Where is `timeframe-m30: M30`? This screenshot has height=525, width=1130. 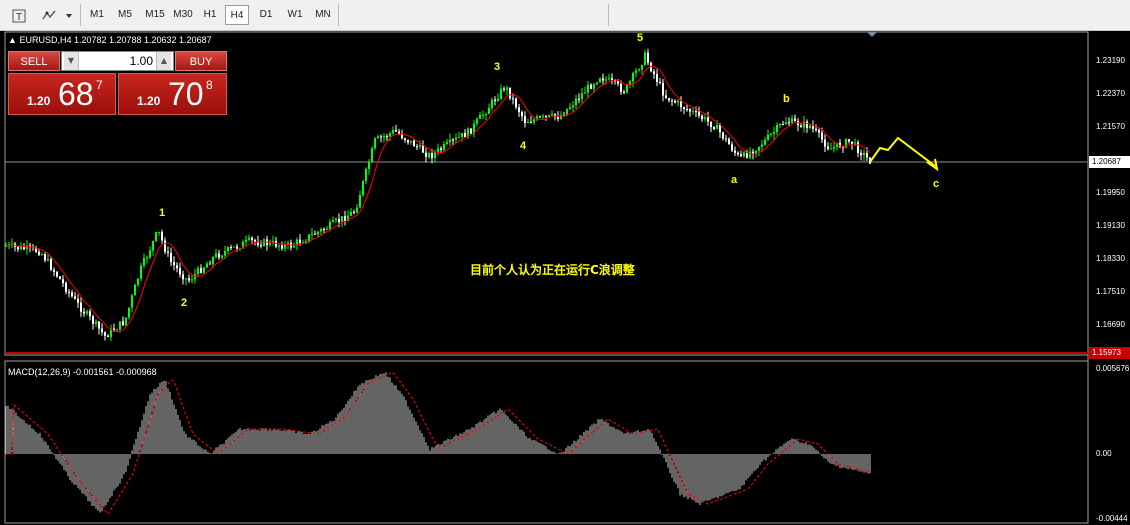 timeframe-m30: M30 is located at coordinates (183, 15).